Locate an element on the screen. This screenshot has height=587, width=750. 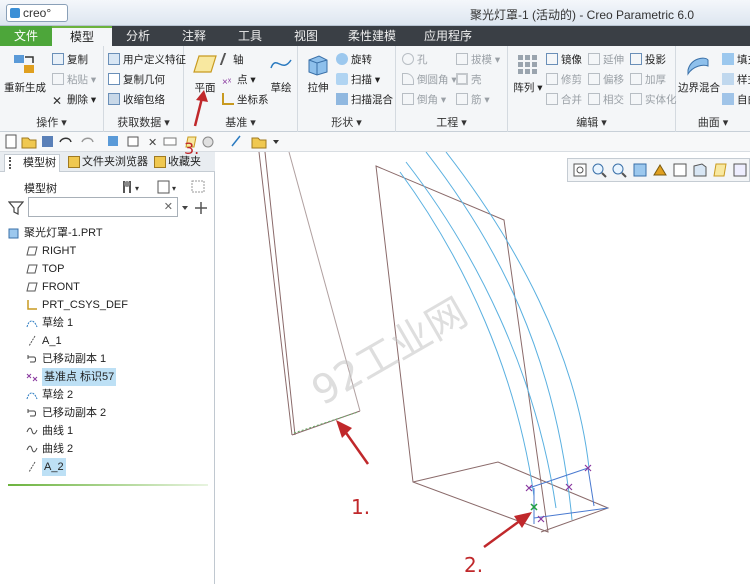
tree-item-label: 聚光灯罩-1.PRT is located at coordinates (63, 233).